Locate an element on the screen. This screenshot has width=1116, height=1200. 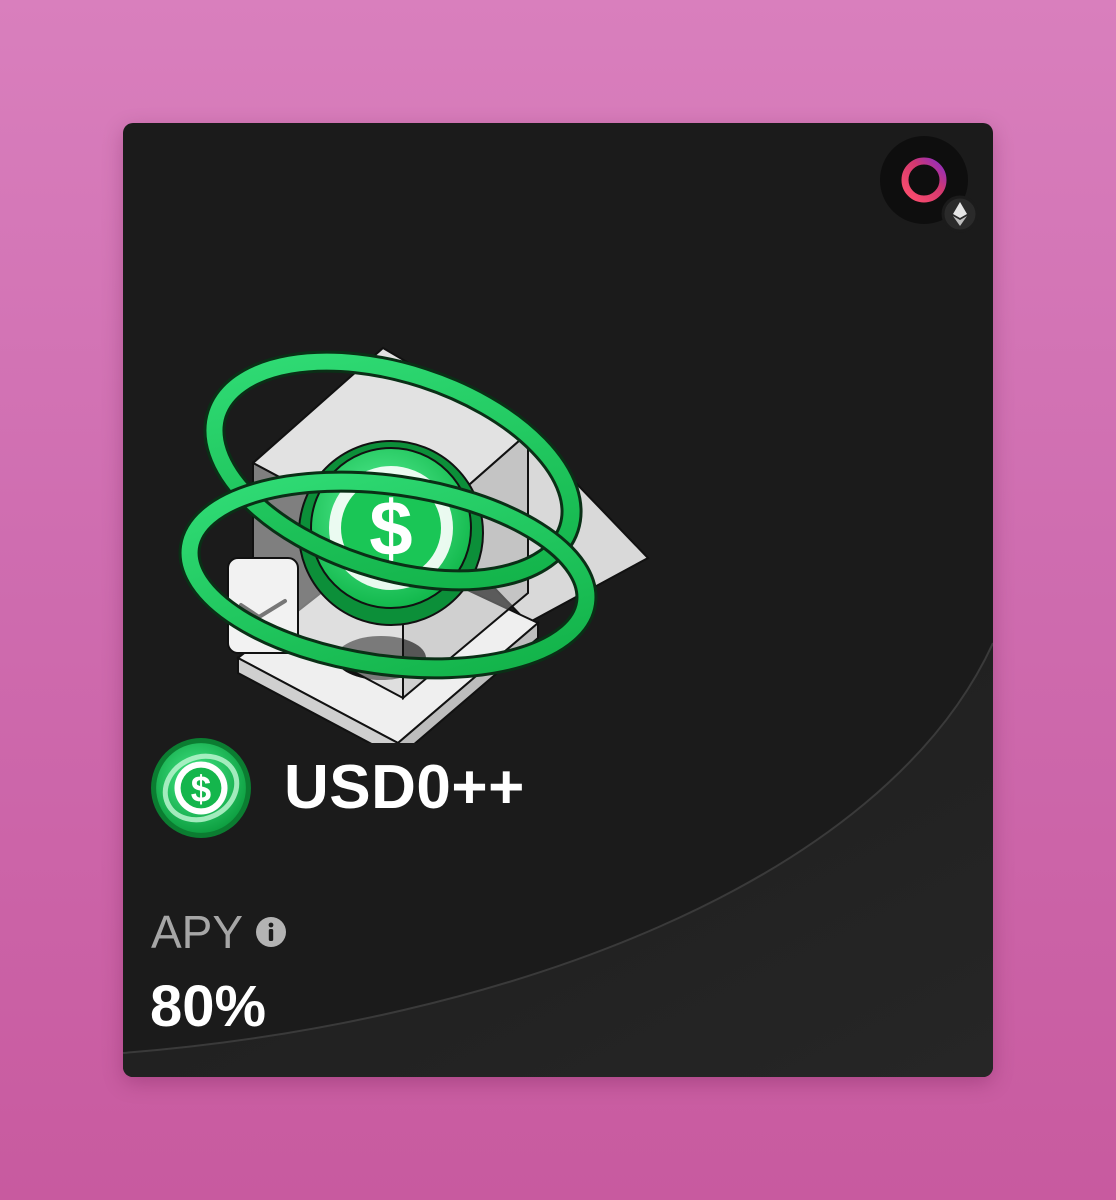
dollar-coin-icon: $ is located at coordinates (391, 533).